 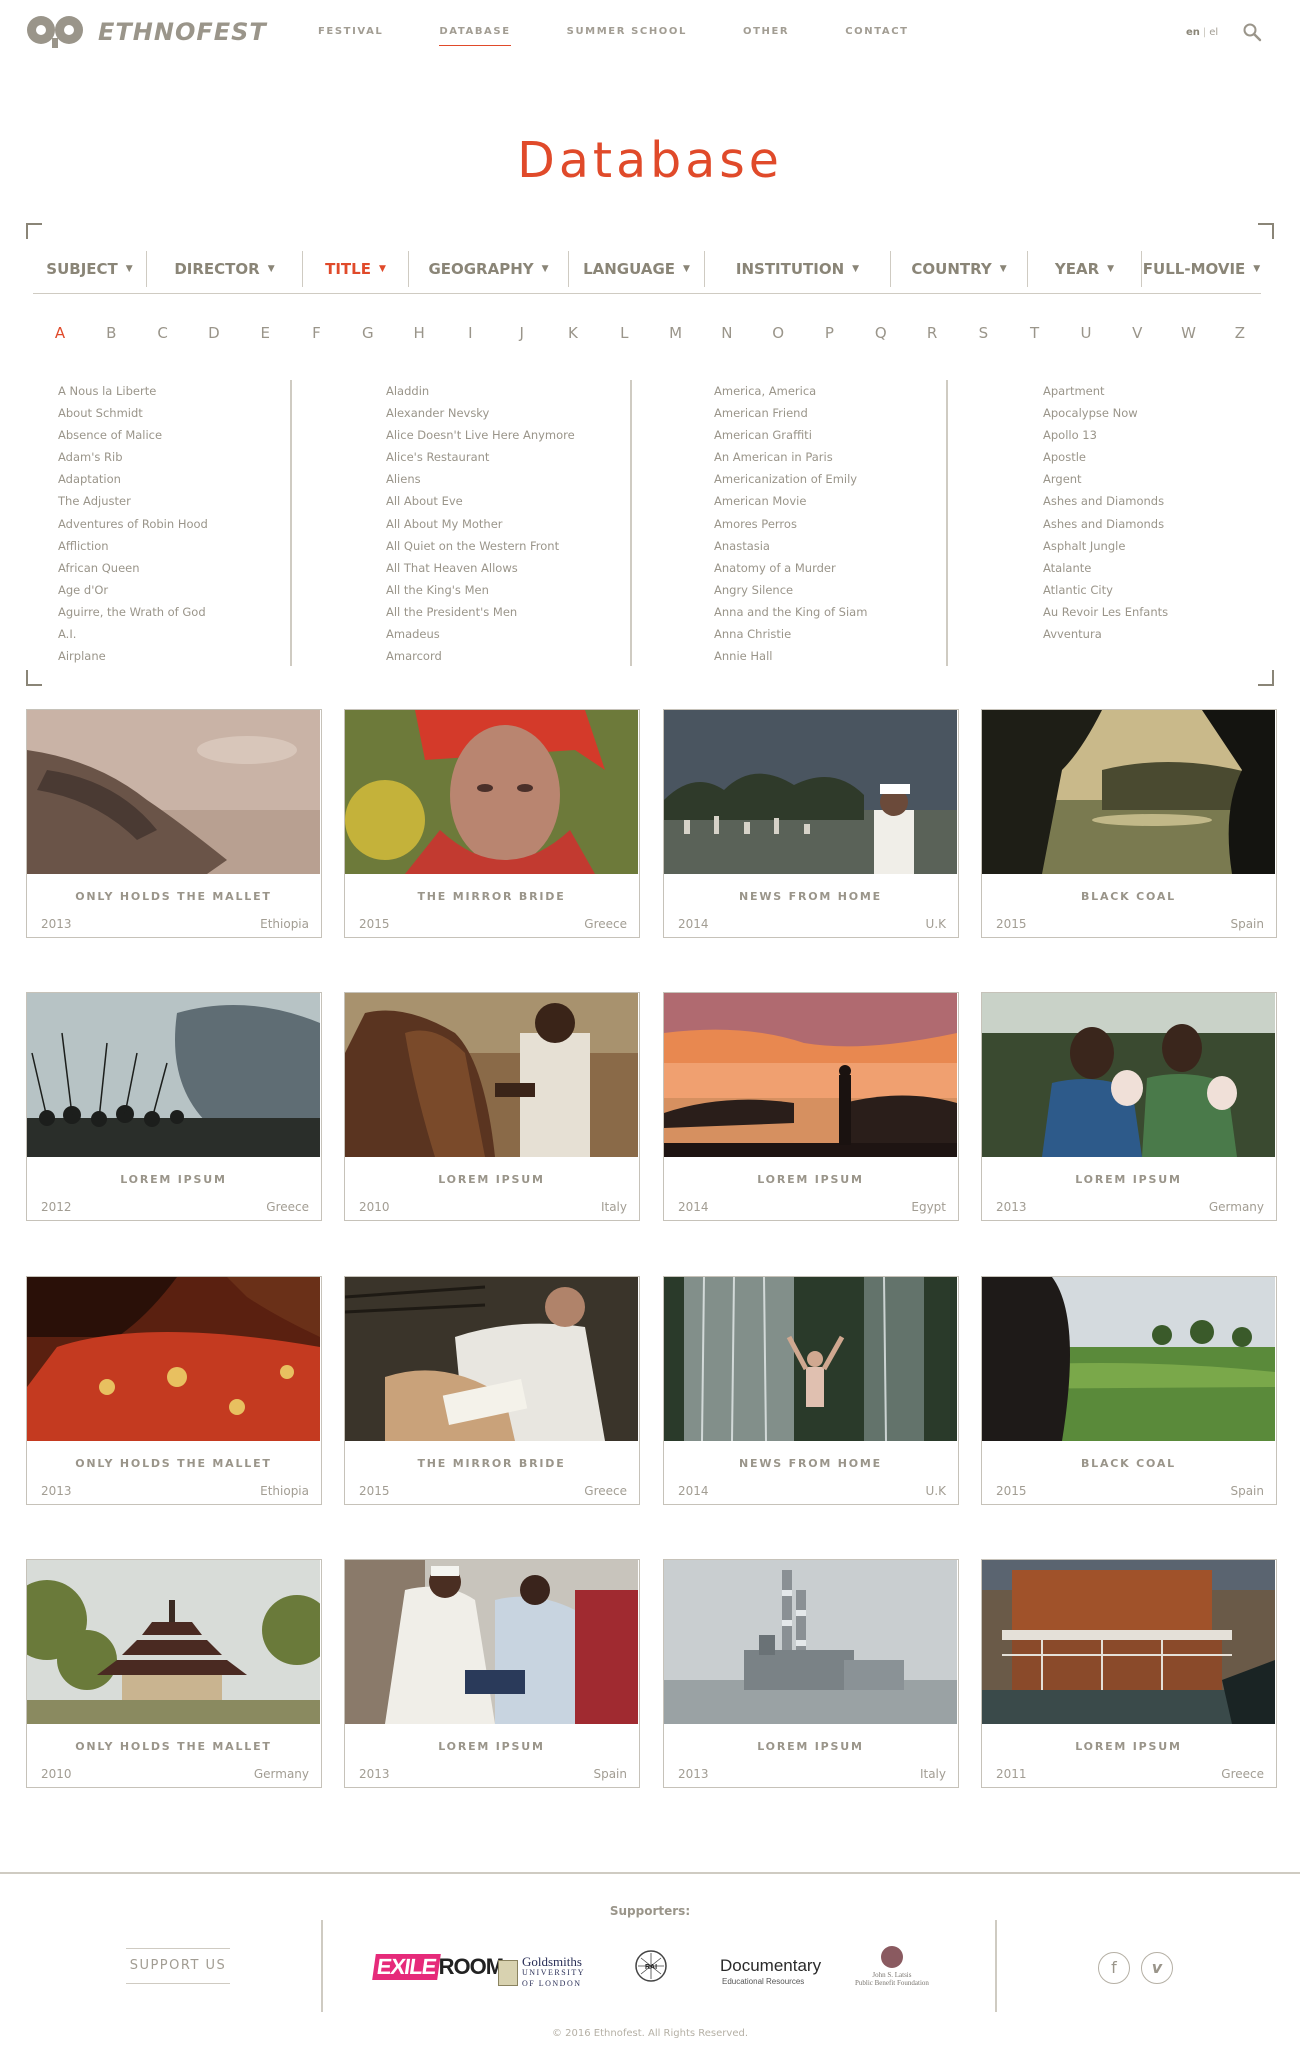 What do you see at coordinates (790, 435) in the screenshot?
I see `title-link: American Graffiti` at bounding box center [790, 435].